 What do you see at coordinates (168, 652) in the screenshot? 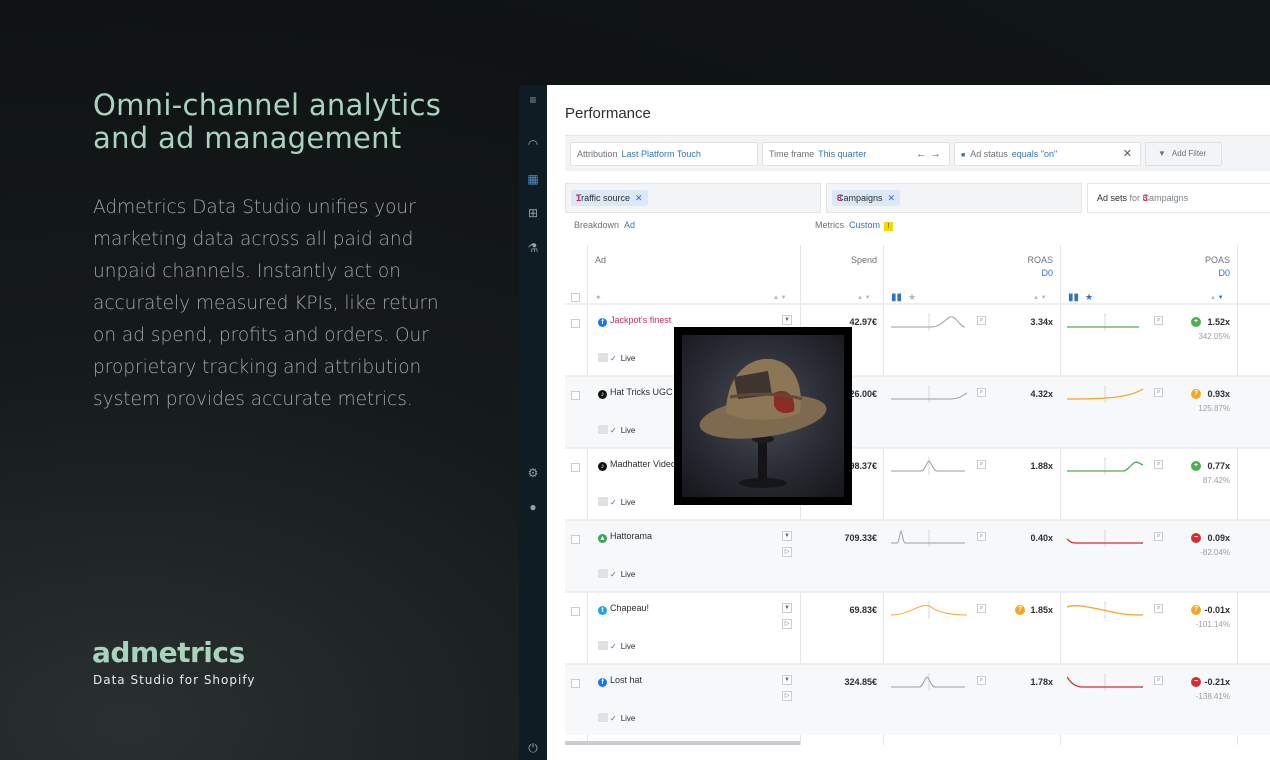
I see `brand-logo: admetrics` at bounding box center [168, 652].